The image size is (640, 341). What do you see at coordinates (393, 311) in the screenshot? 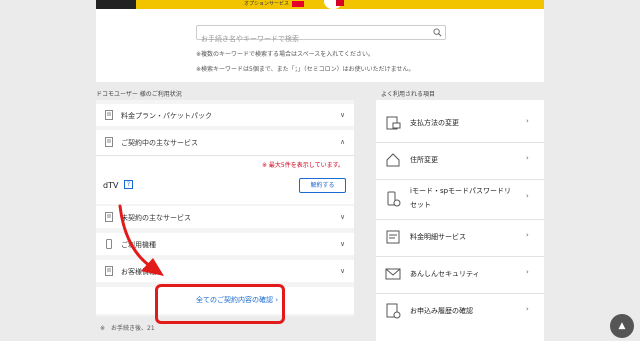
I see `history-icon` at bounding box center [393, 311].